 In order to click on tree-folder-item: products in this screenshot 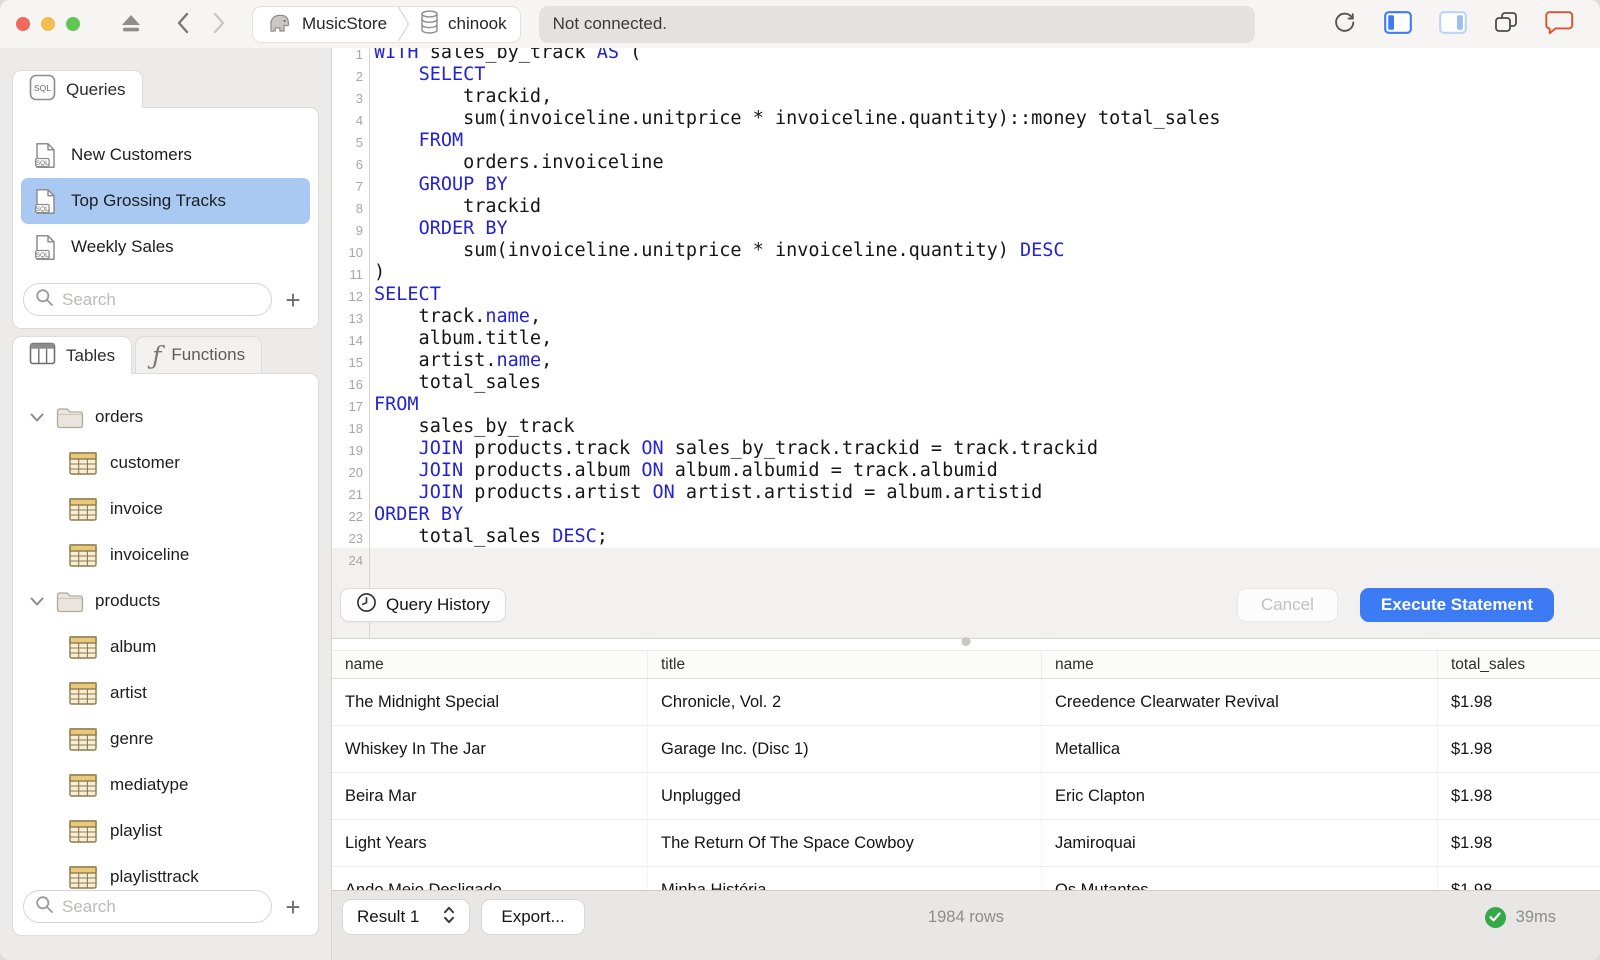, I will do `click(165, 601)`.